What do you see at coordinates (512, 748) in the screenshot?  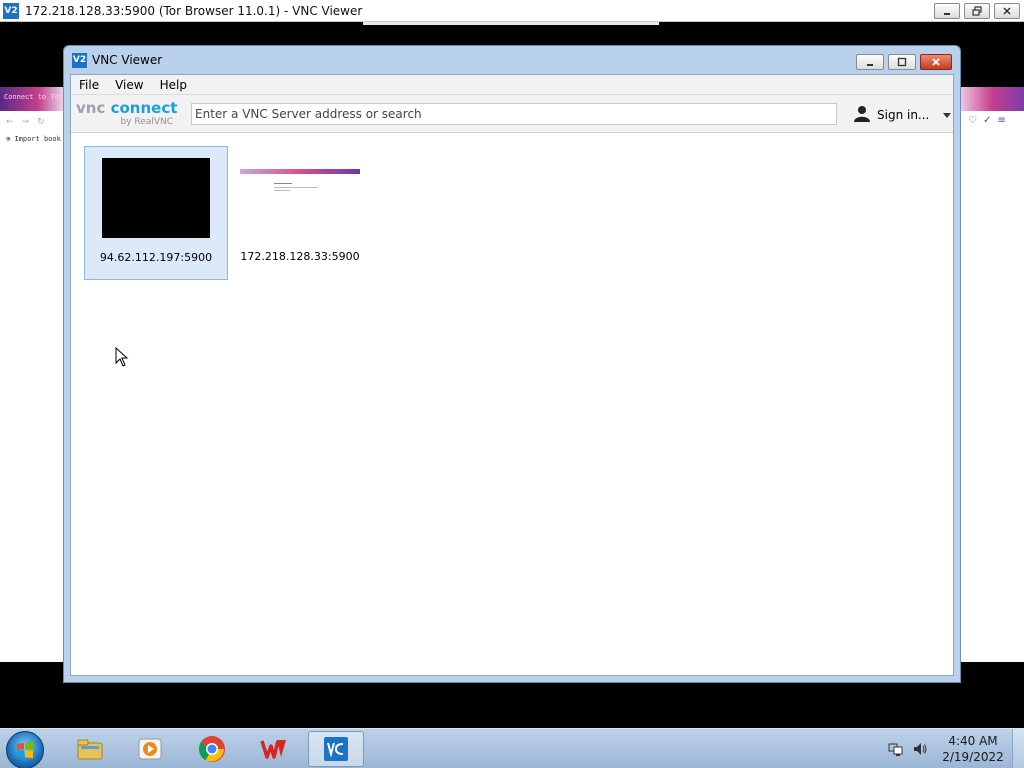 I see `taskbar: 4:40 AM 2/19/2022` at bounding box center [512, 748].